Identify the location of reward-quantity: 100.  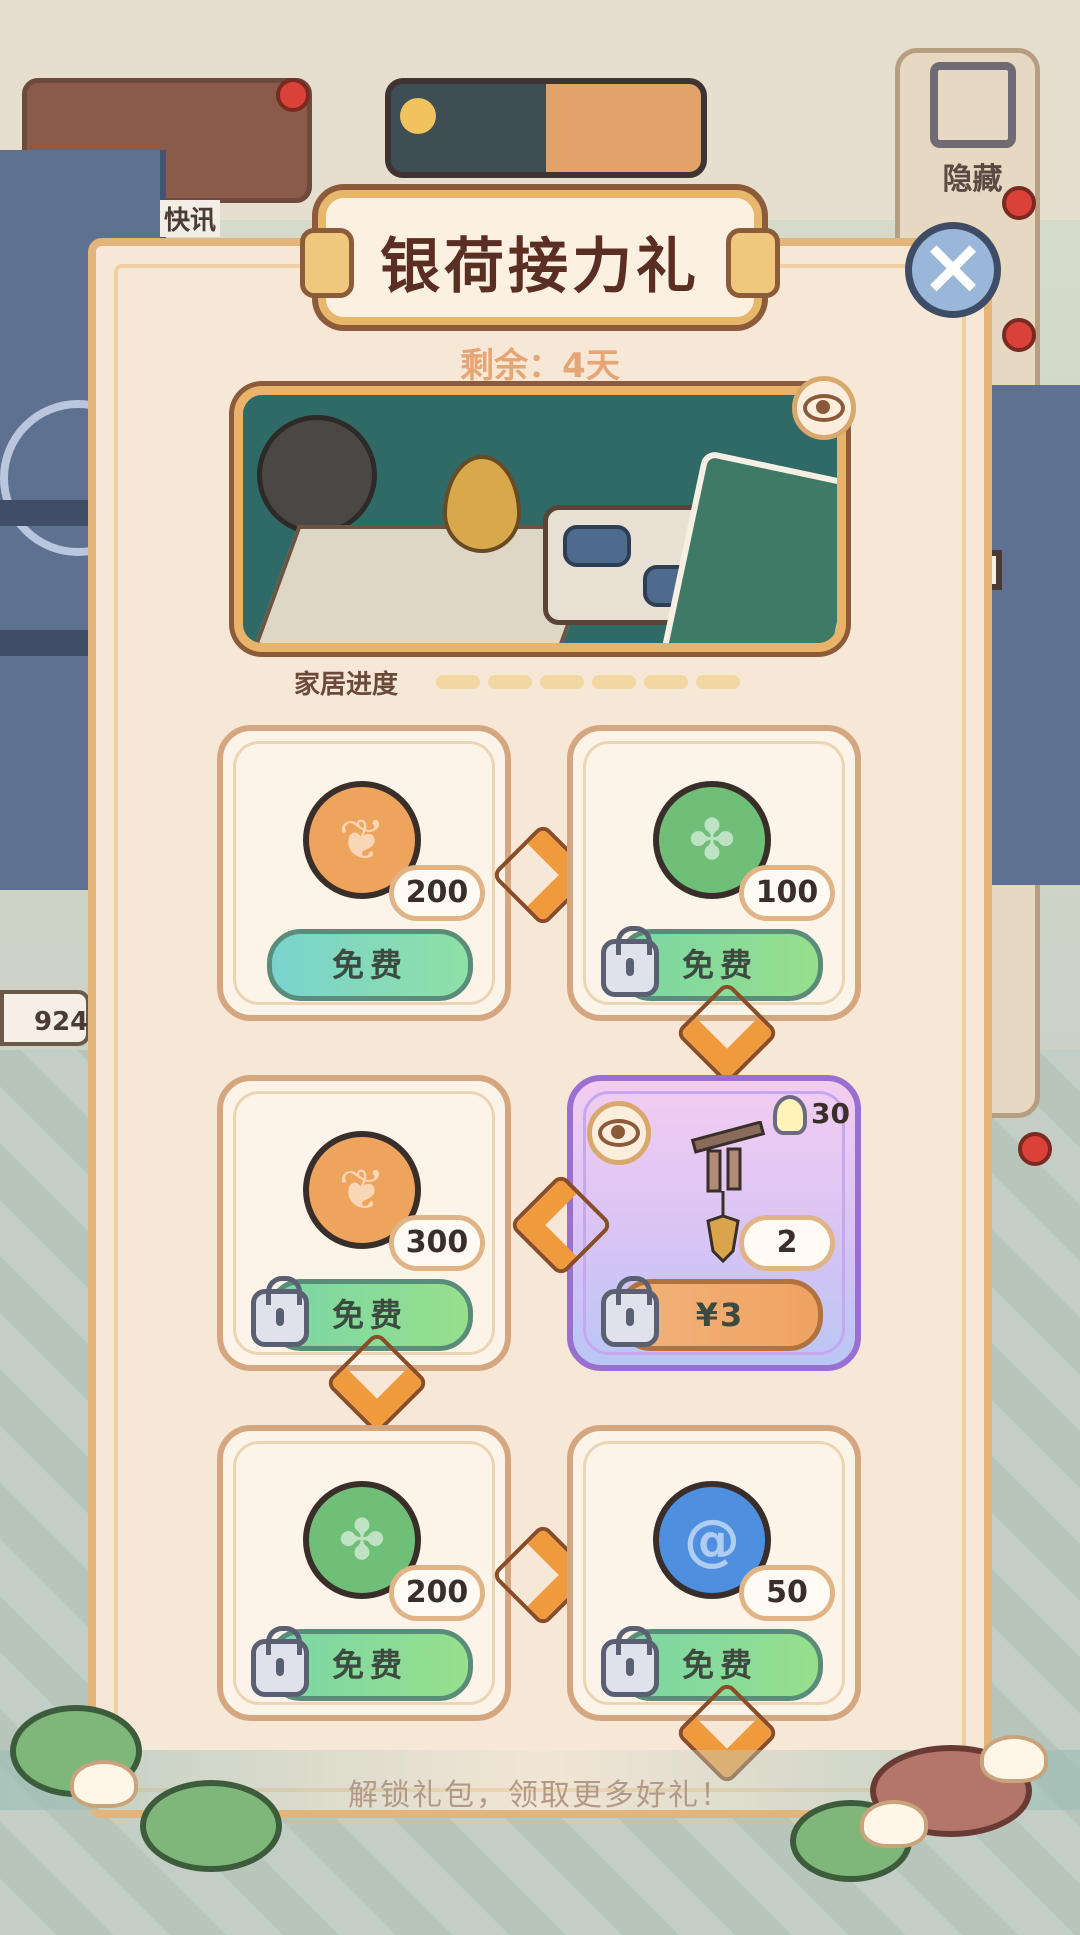
(787, 893).